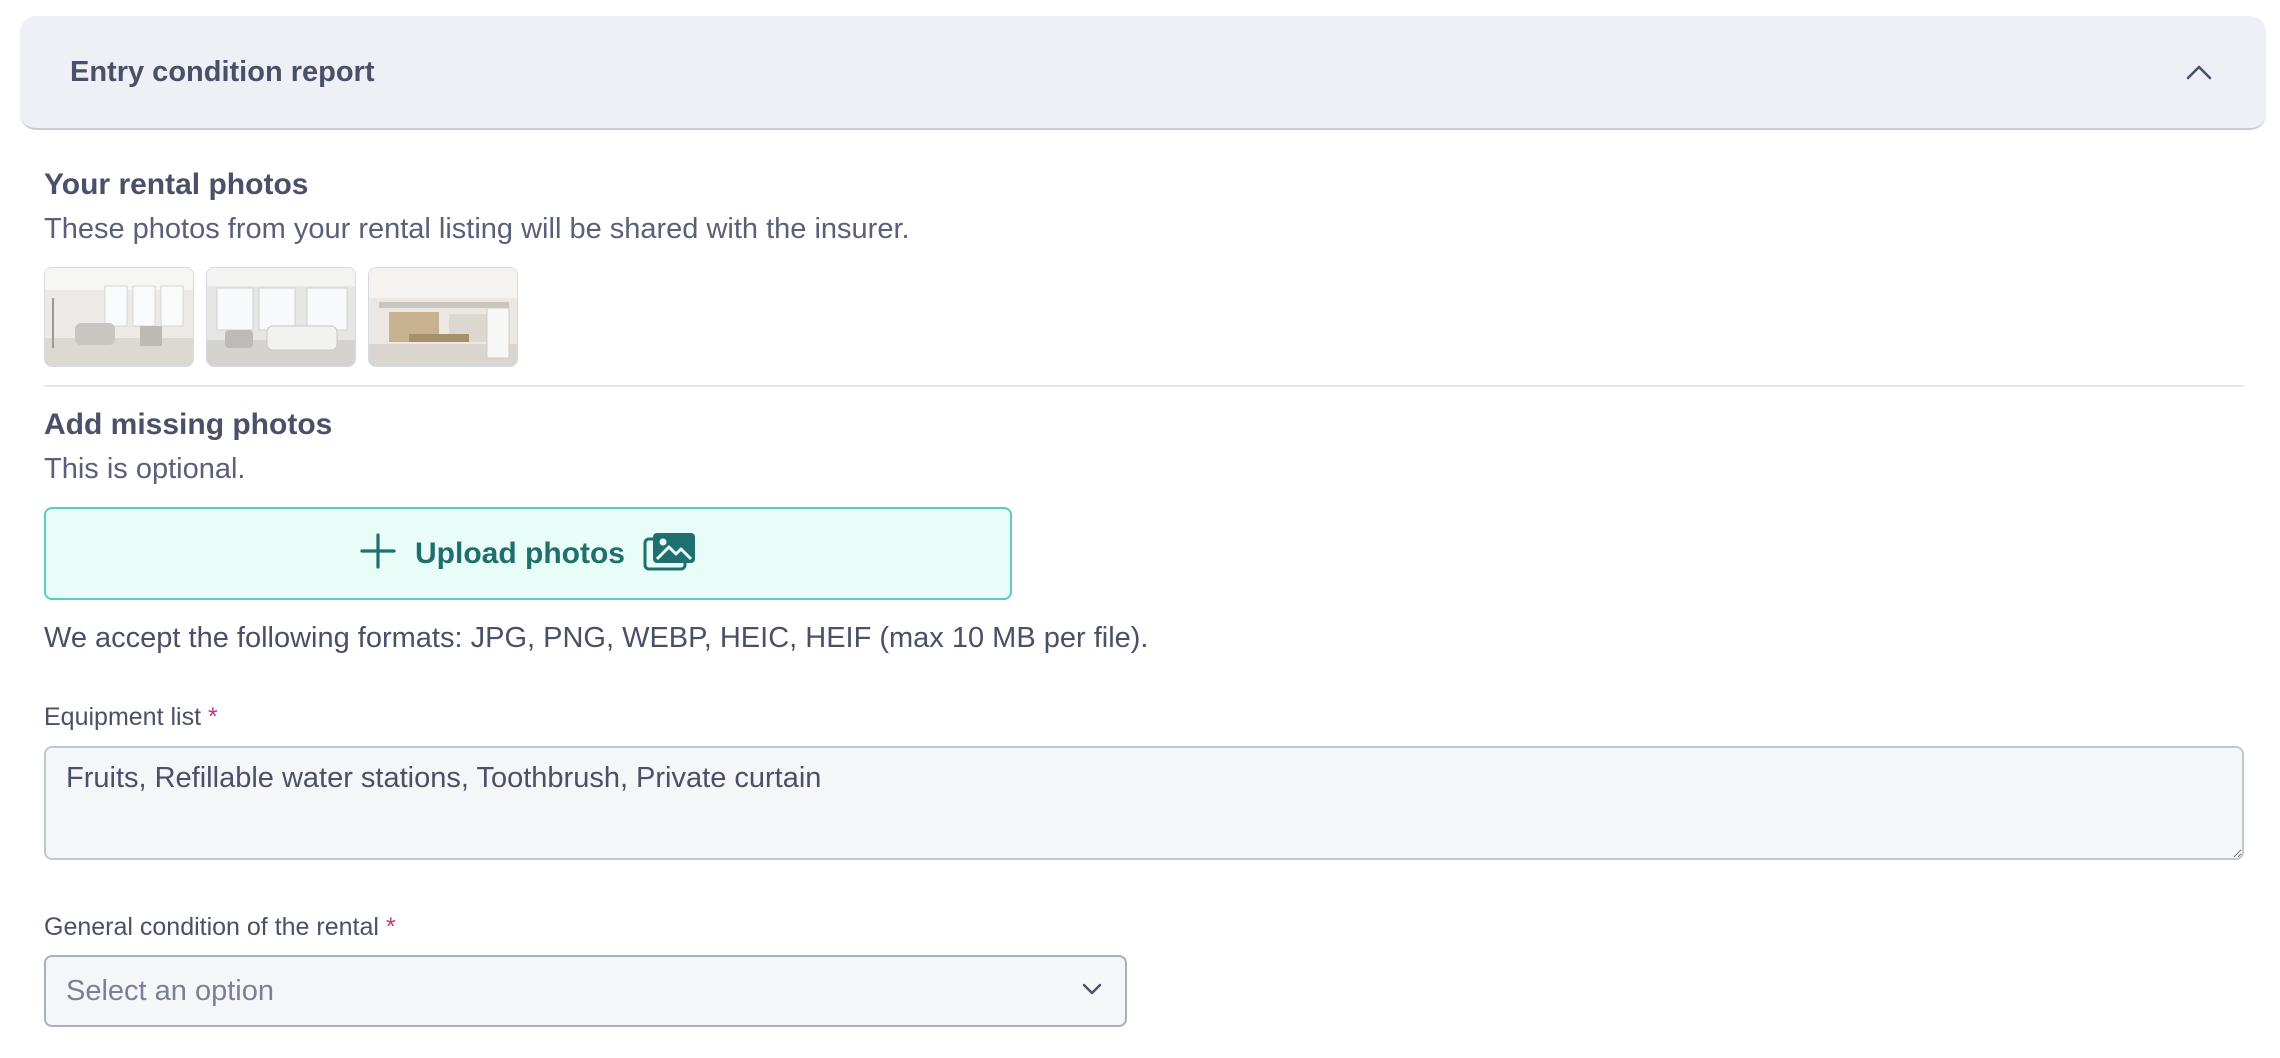 The image size is (2280, 1058). I want to click on general-condition-label: General condition of the rental *, so click(220, 927).